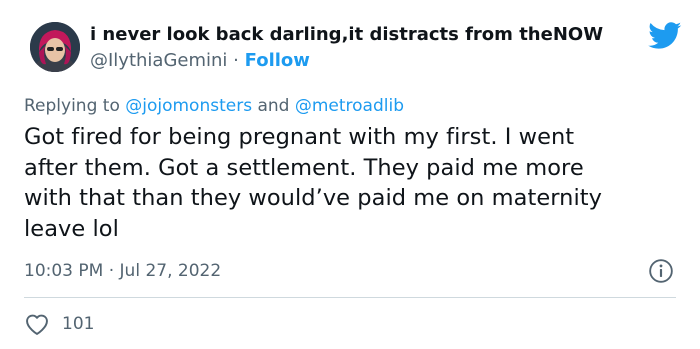 This screenshot has width=700, height=349. I want to click on heart-icon, so click(37, 324).